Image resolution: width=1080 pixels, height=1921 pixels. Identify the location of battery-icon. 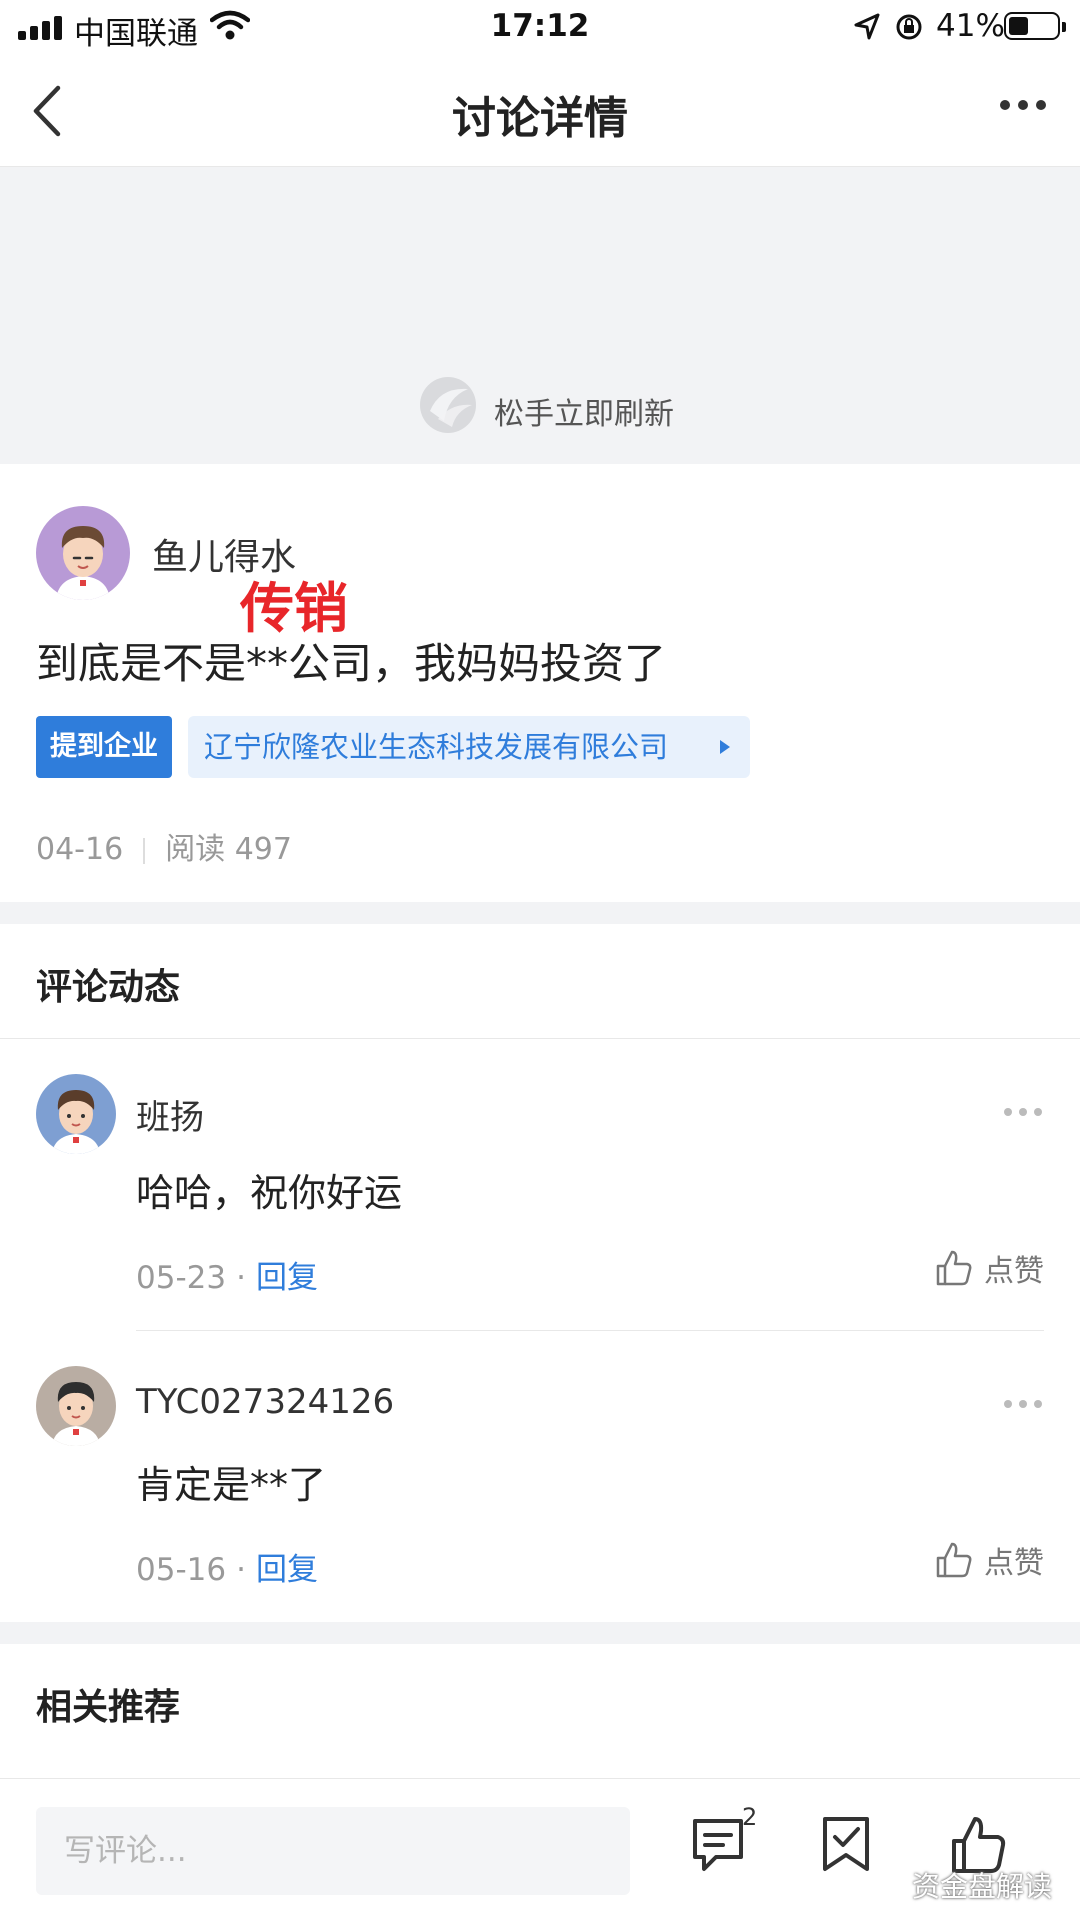
(1035, 26).